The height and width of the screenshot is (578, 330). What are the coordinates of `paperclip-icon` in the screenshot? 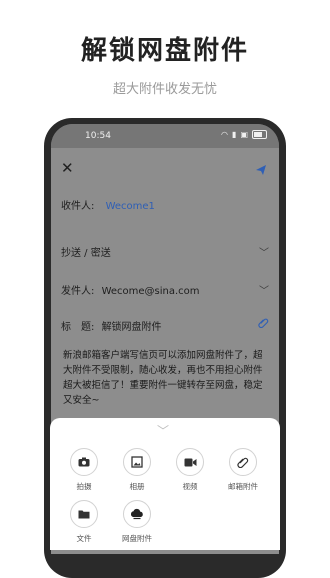 It's located at (243, 462).